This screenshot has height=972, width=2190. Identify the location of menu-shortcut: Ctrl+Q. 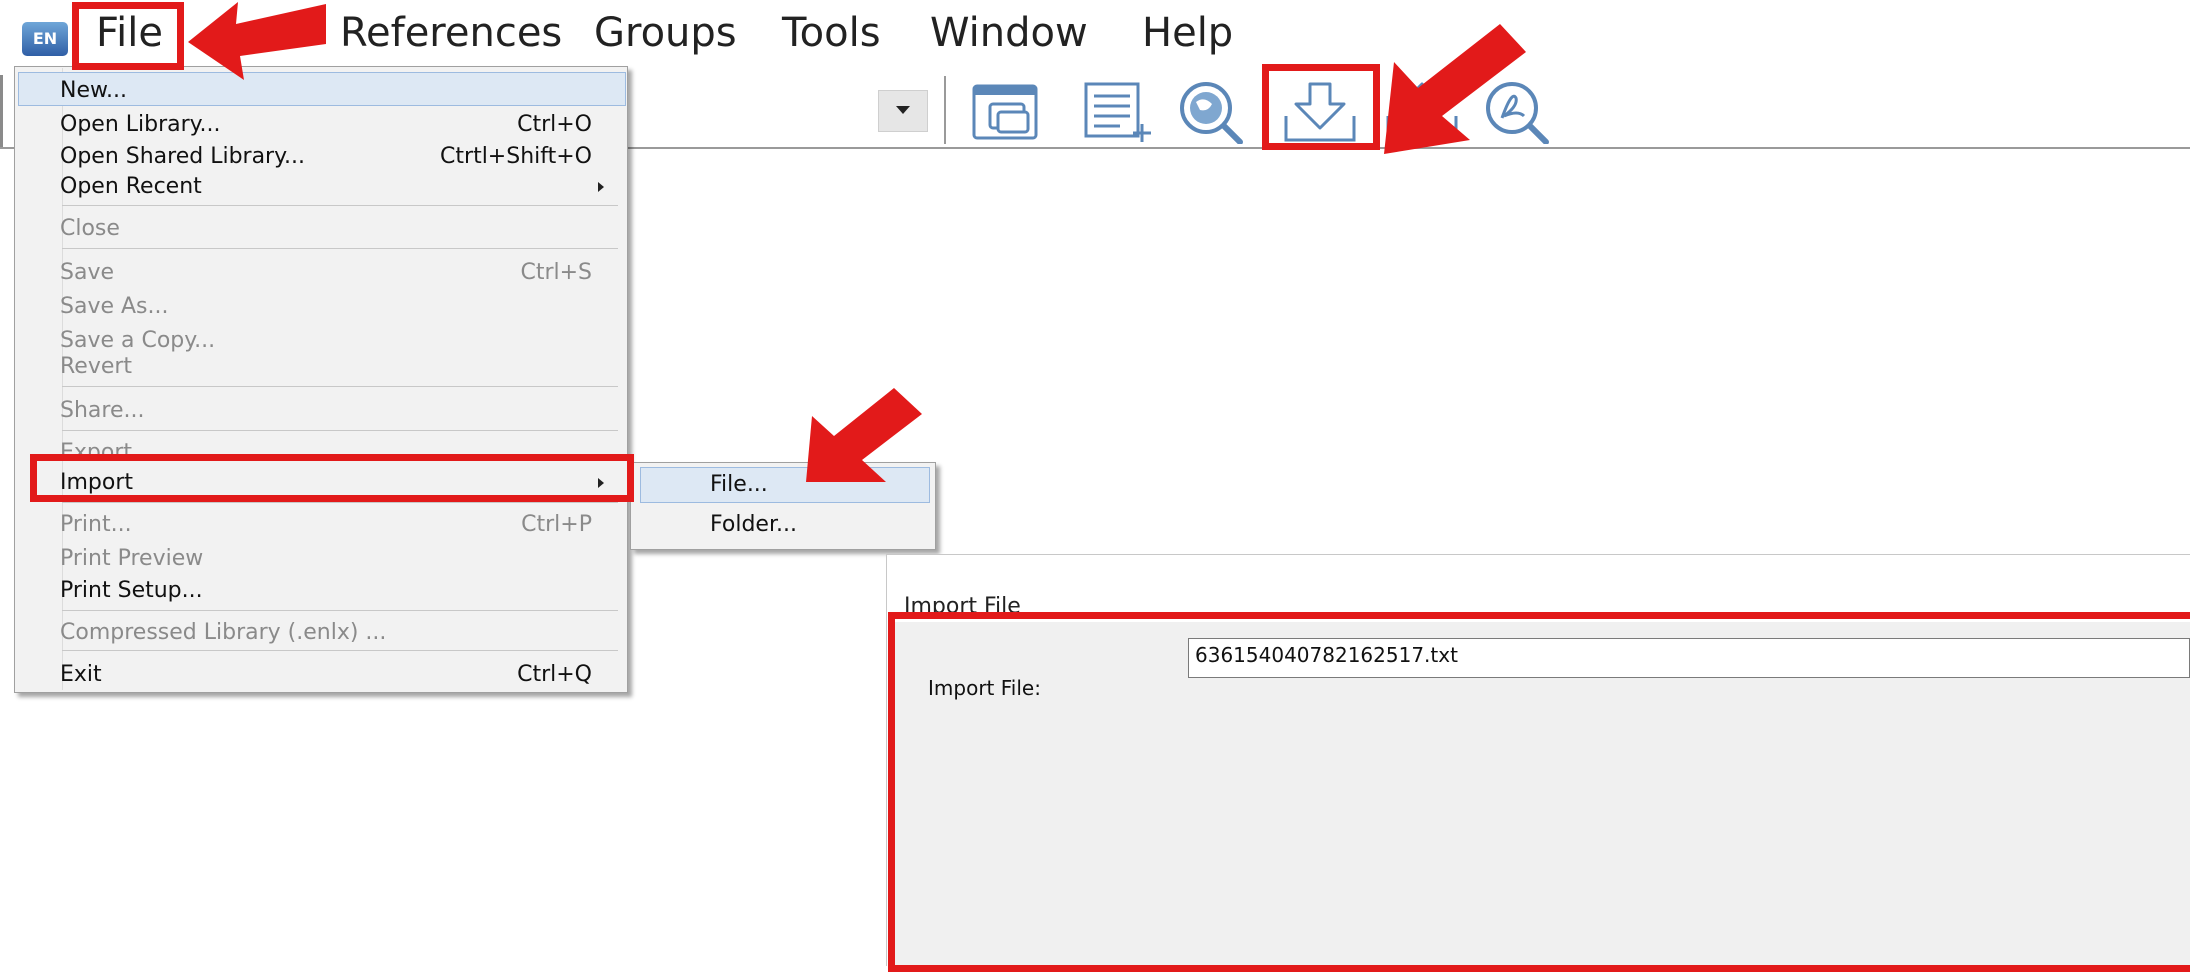
(554, 674).